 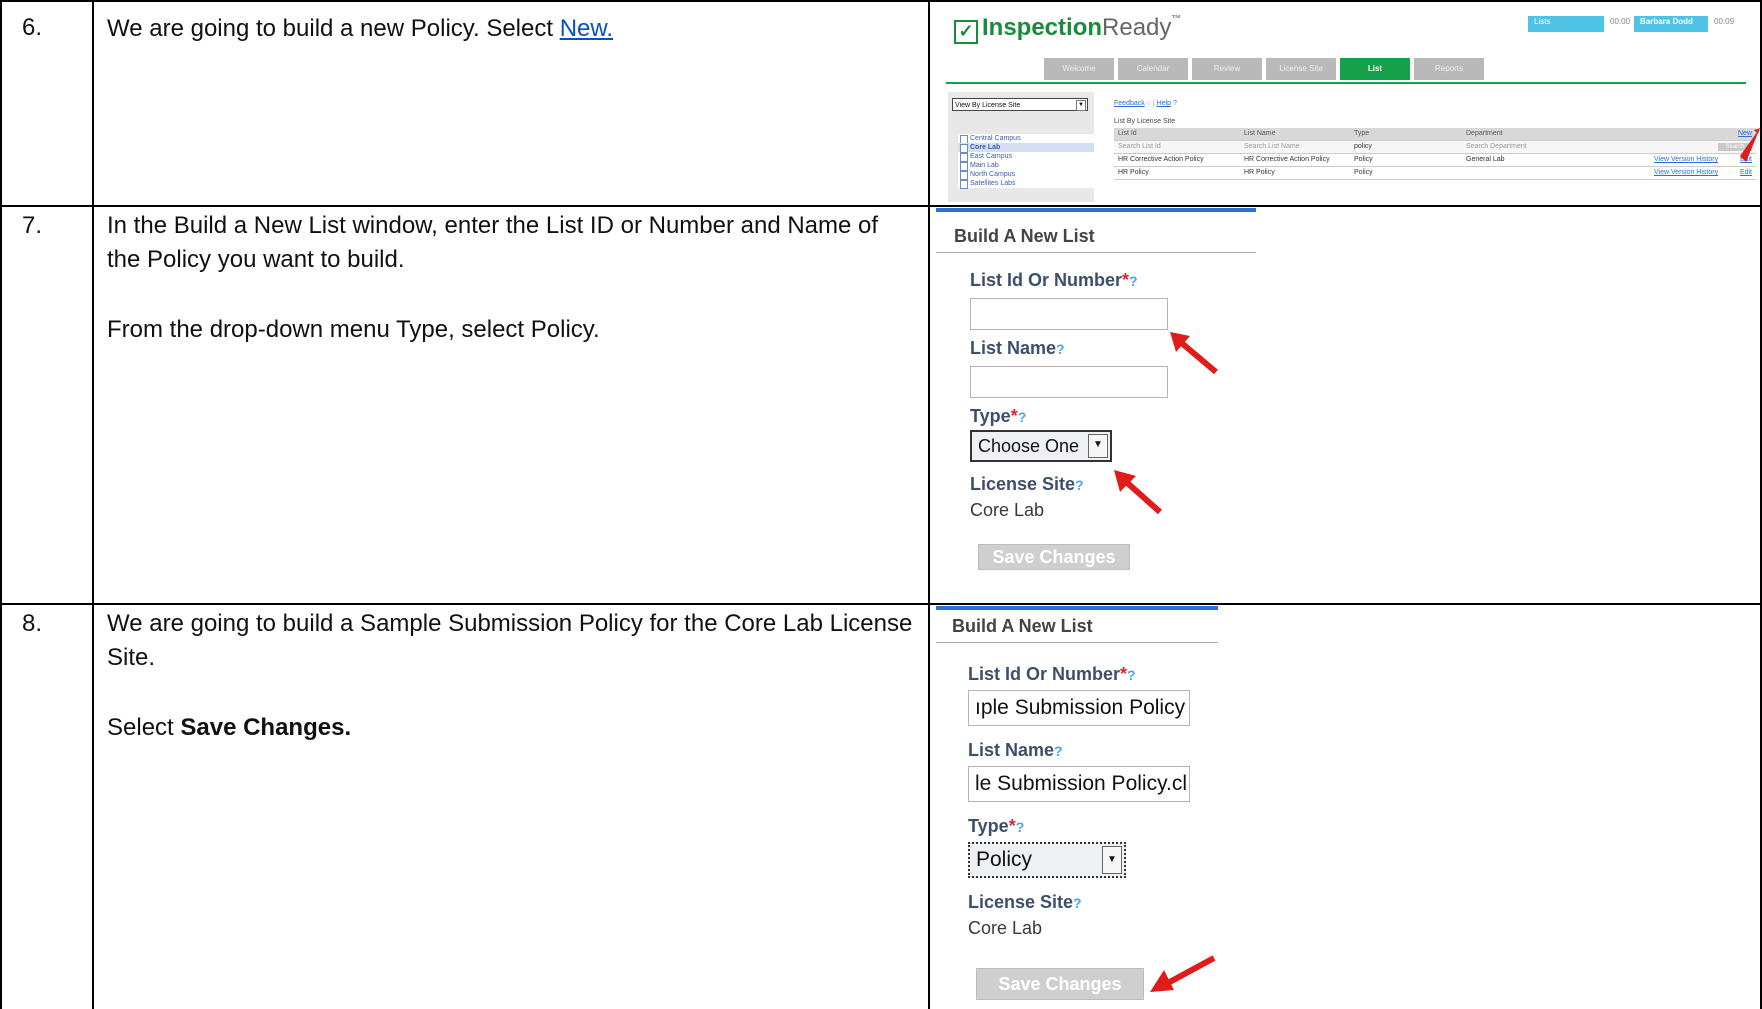 I want to click on feedback-link: Feedback, so click(x=1129, y=103).